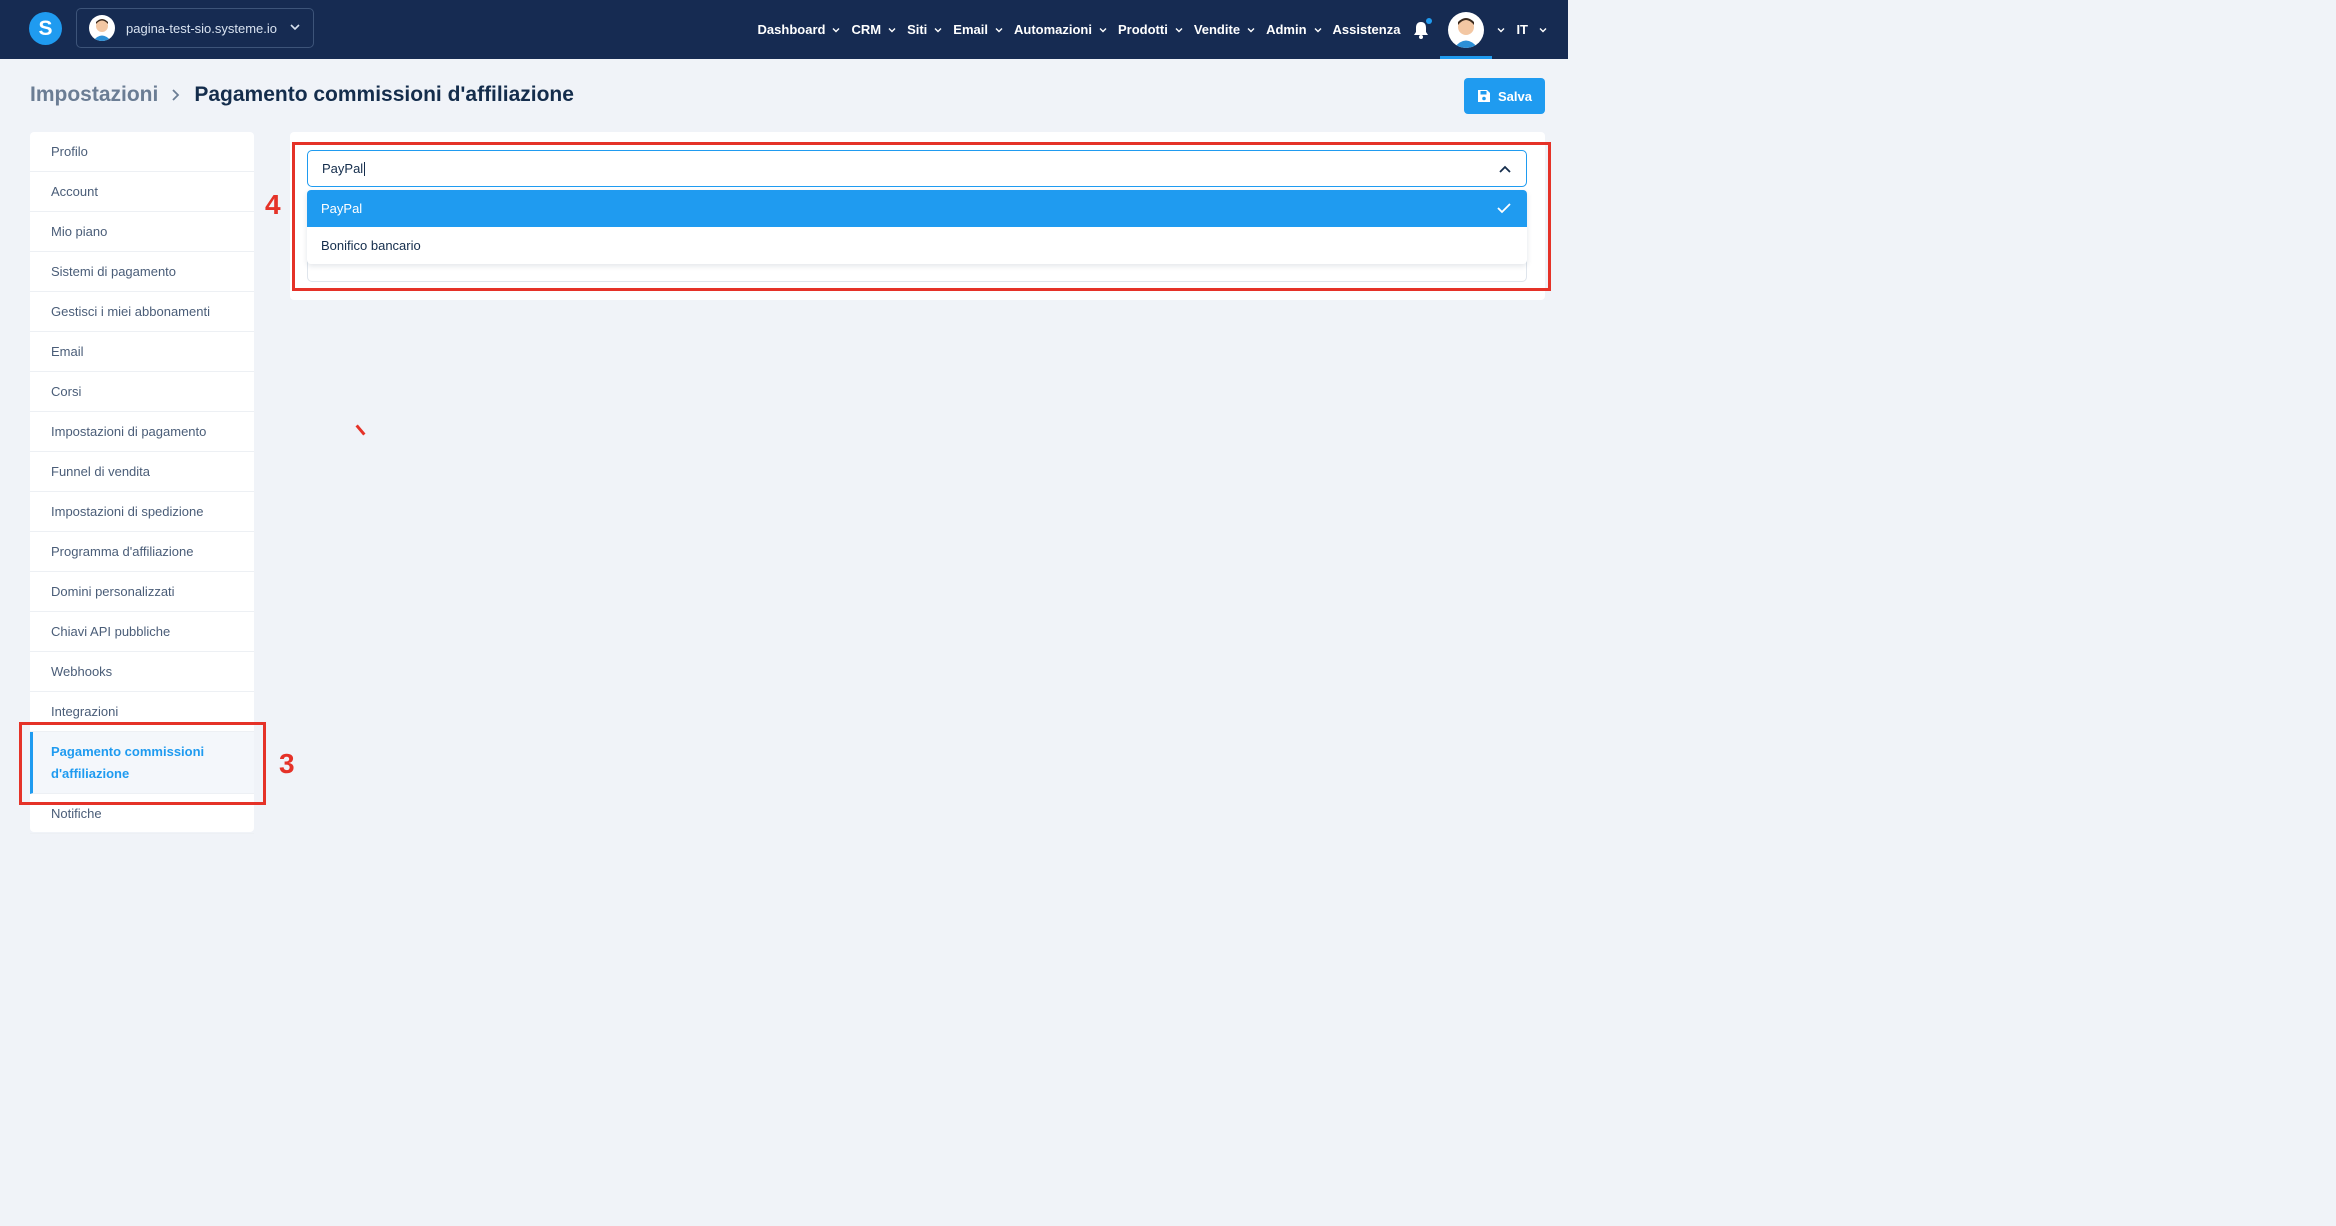  I want to click on nav-dashboard: Dashboard, so click(800, 29).